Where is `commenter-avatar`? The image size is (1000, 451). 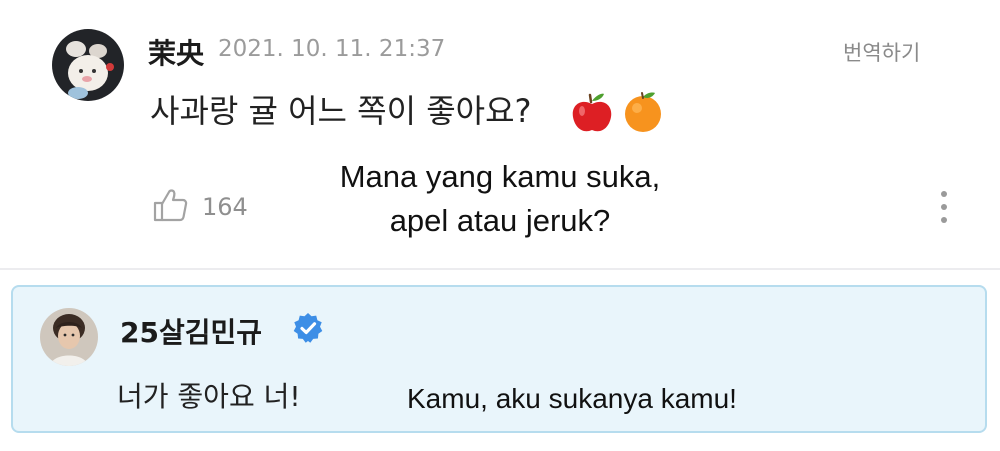 commenter-avatar is located at coordinates (88, 65).